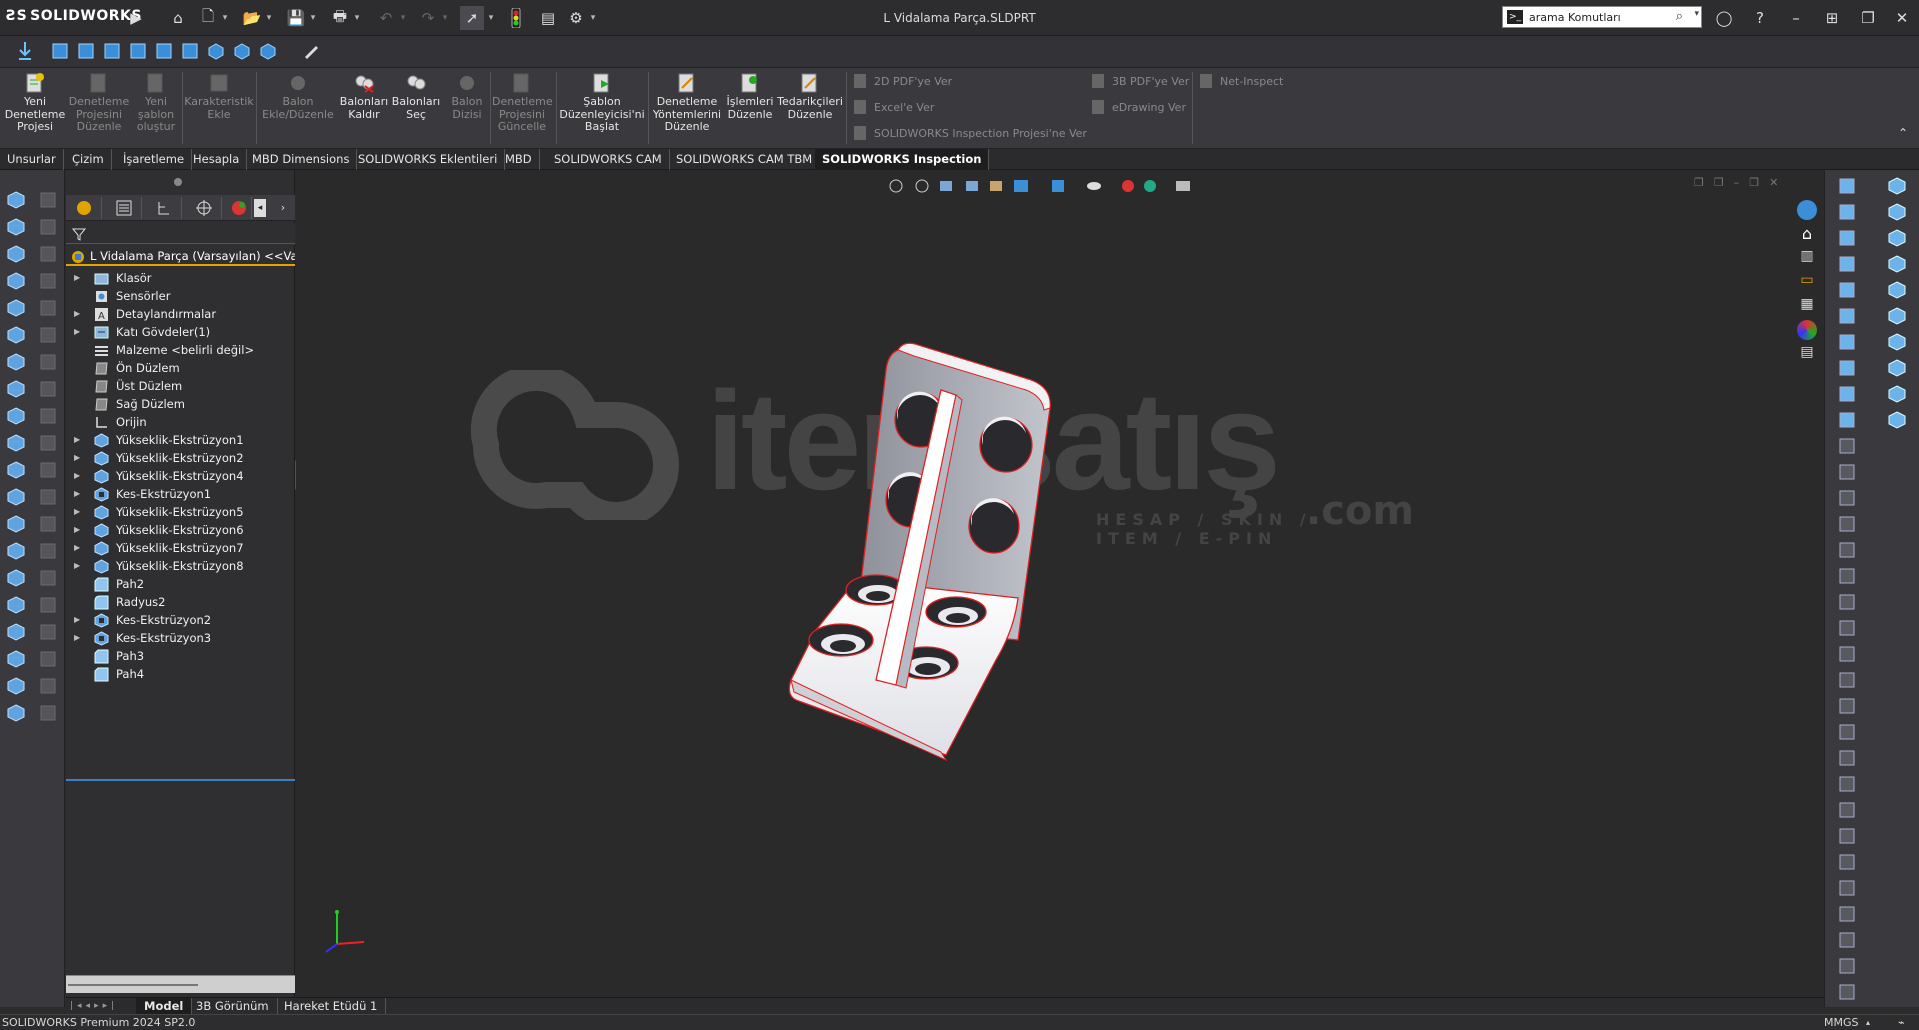  What do you see at coordinates (1903, 133) in the screenshot?
I see `collapse-ribbon-icon: ⌃` at bounding box center [1903, 133].